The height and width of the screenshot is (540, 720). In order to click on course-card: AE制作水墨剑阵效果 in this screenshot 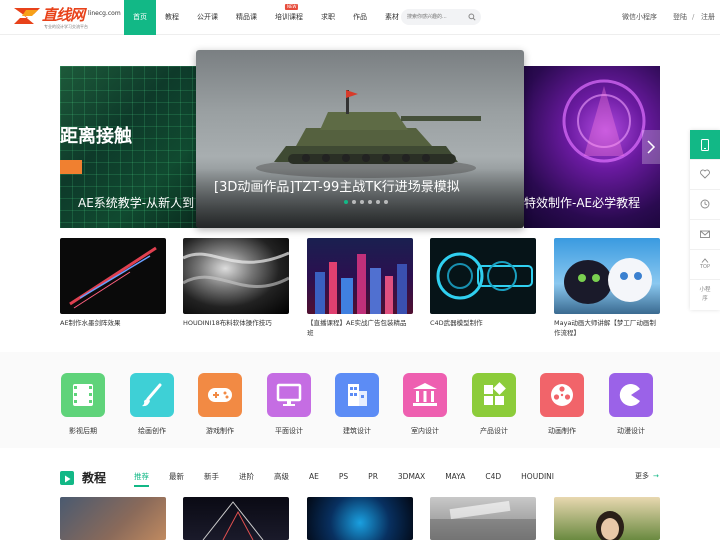, I will do `click(113, 283)`.